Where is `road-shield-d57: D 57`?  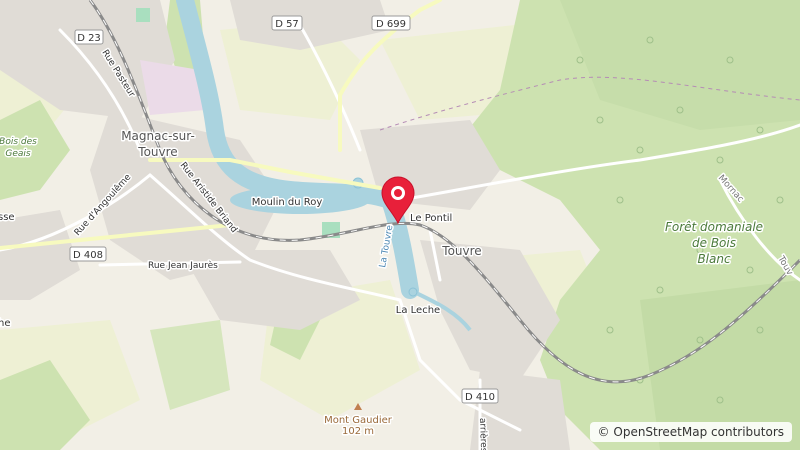 road-shield-d57: D 57 is located at coordinates (287, 23).